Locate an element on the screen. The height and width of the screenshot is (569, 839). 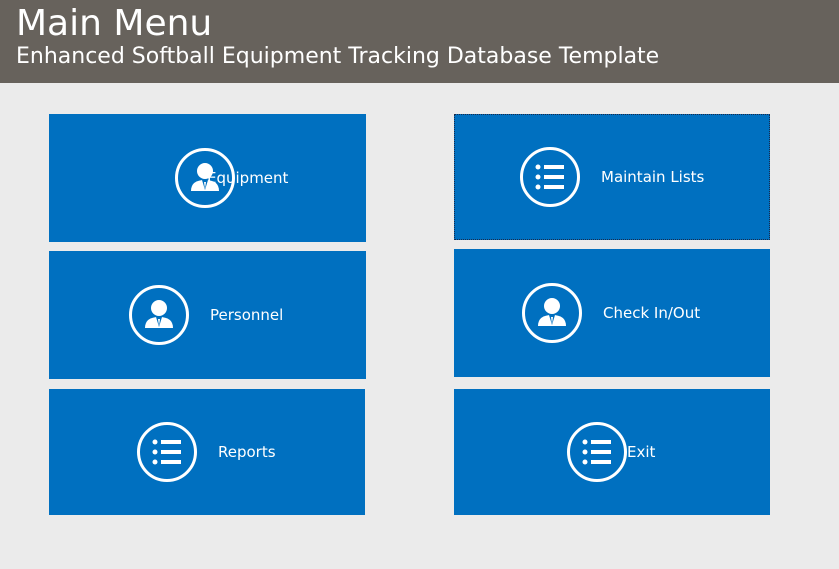
exit-button: Exit is located at coordinates (612, 452).